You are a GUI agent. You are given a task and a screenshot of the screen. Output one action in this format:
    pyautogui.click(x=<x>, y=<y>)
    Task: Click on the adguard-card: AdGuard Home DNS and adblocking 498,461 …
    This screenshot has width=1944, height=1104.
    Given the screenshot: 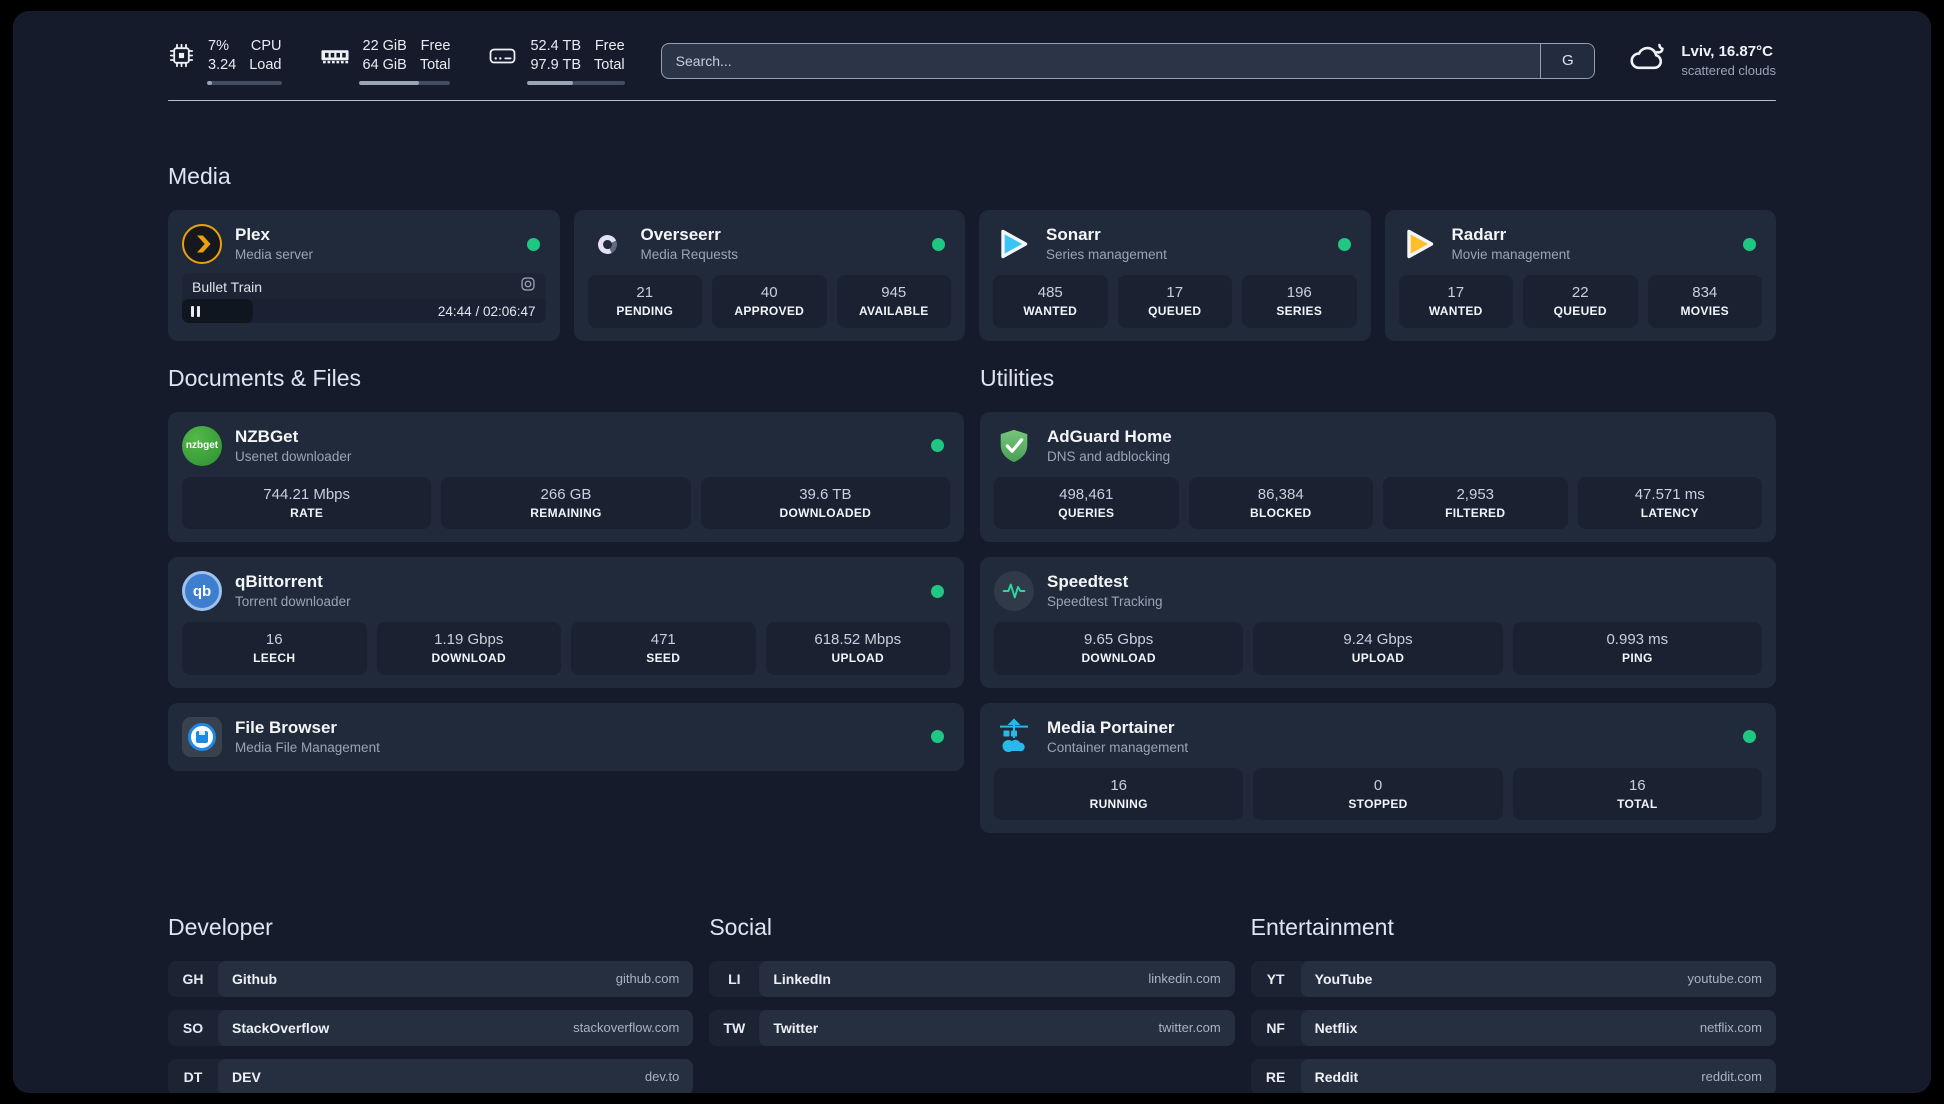 What is the action you would take?
    pyautogui.click(x=1378, y=477)
    